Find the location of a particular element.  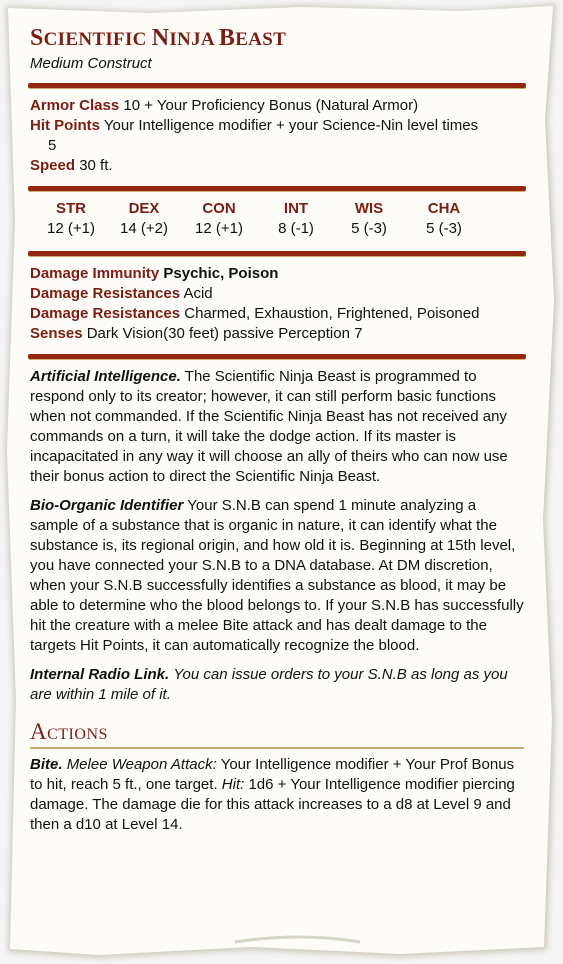

ability-dex: DEX 14 (+2) is located at coordinates (144, 218).